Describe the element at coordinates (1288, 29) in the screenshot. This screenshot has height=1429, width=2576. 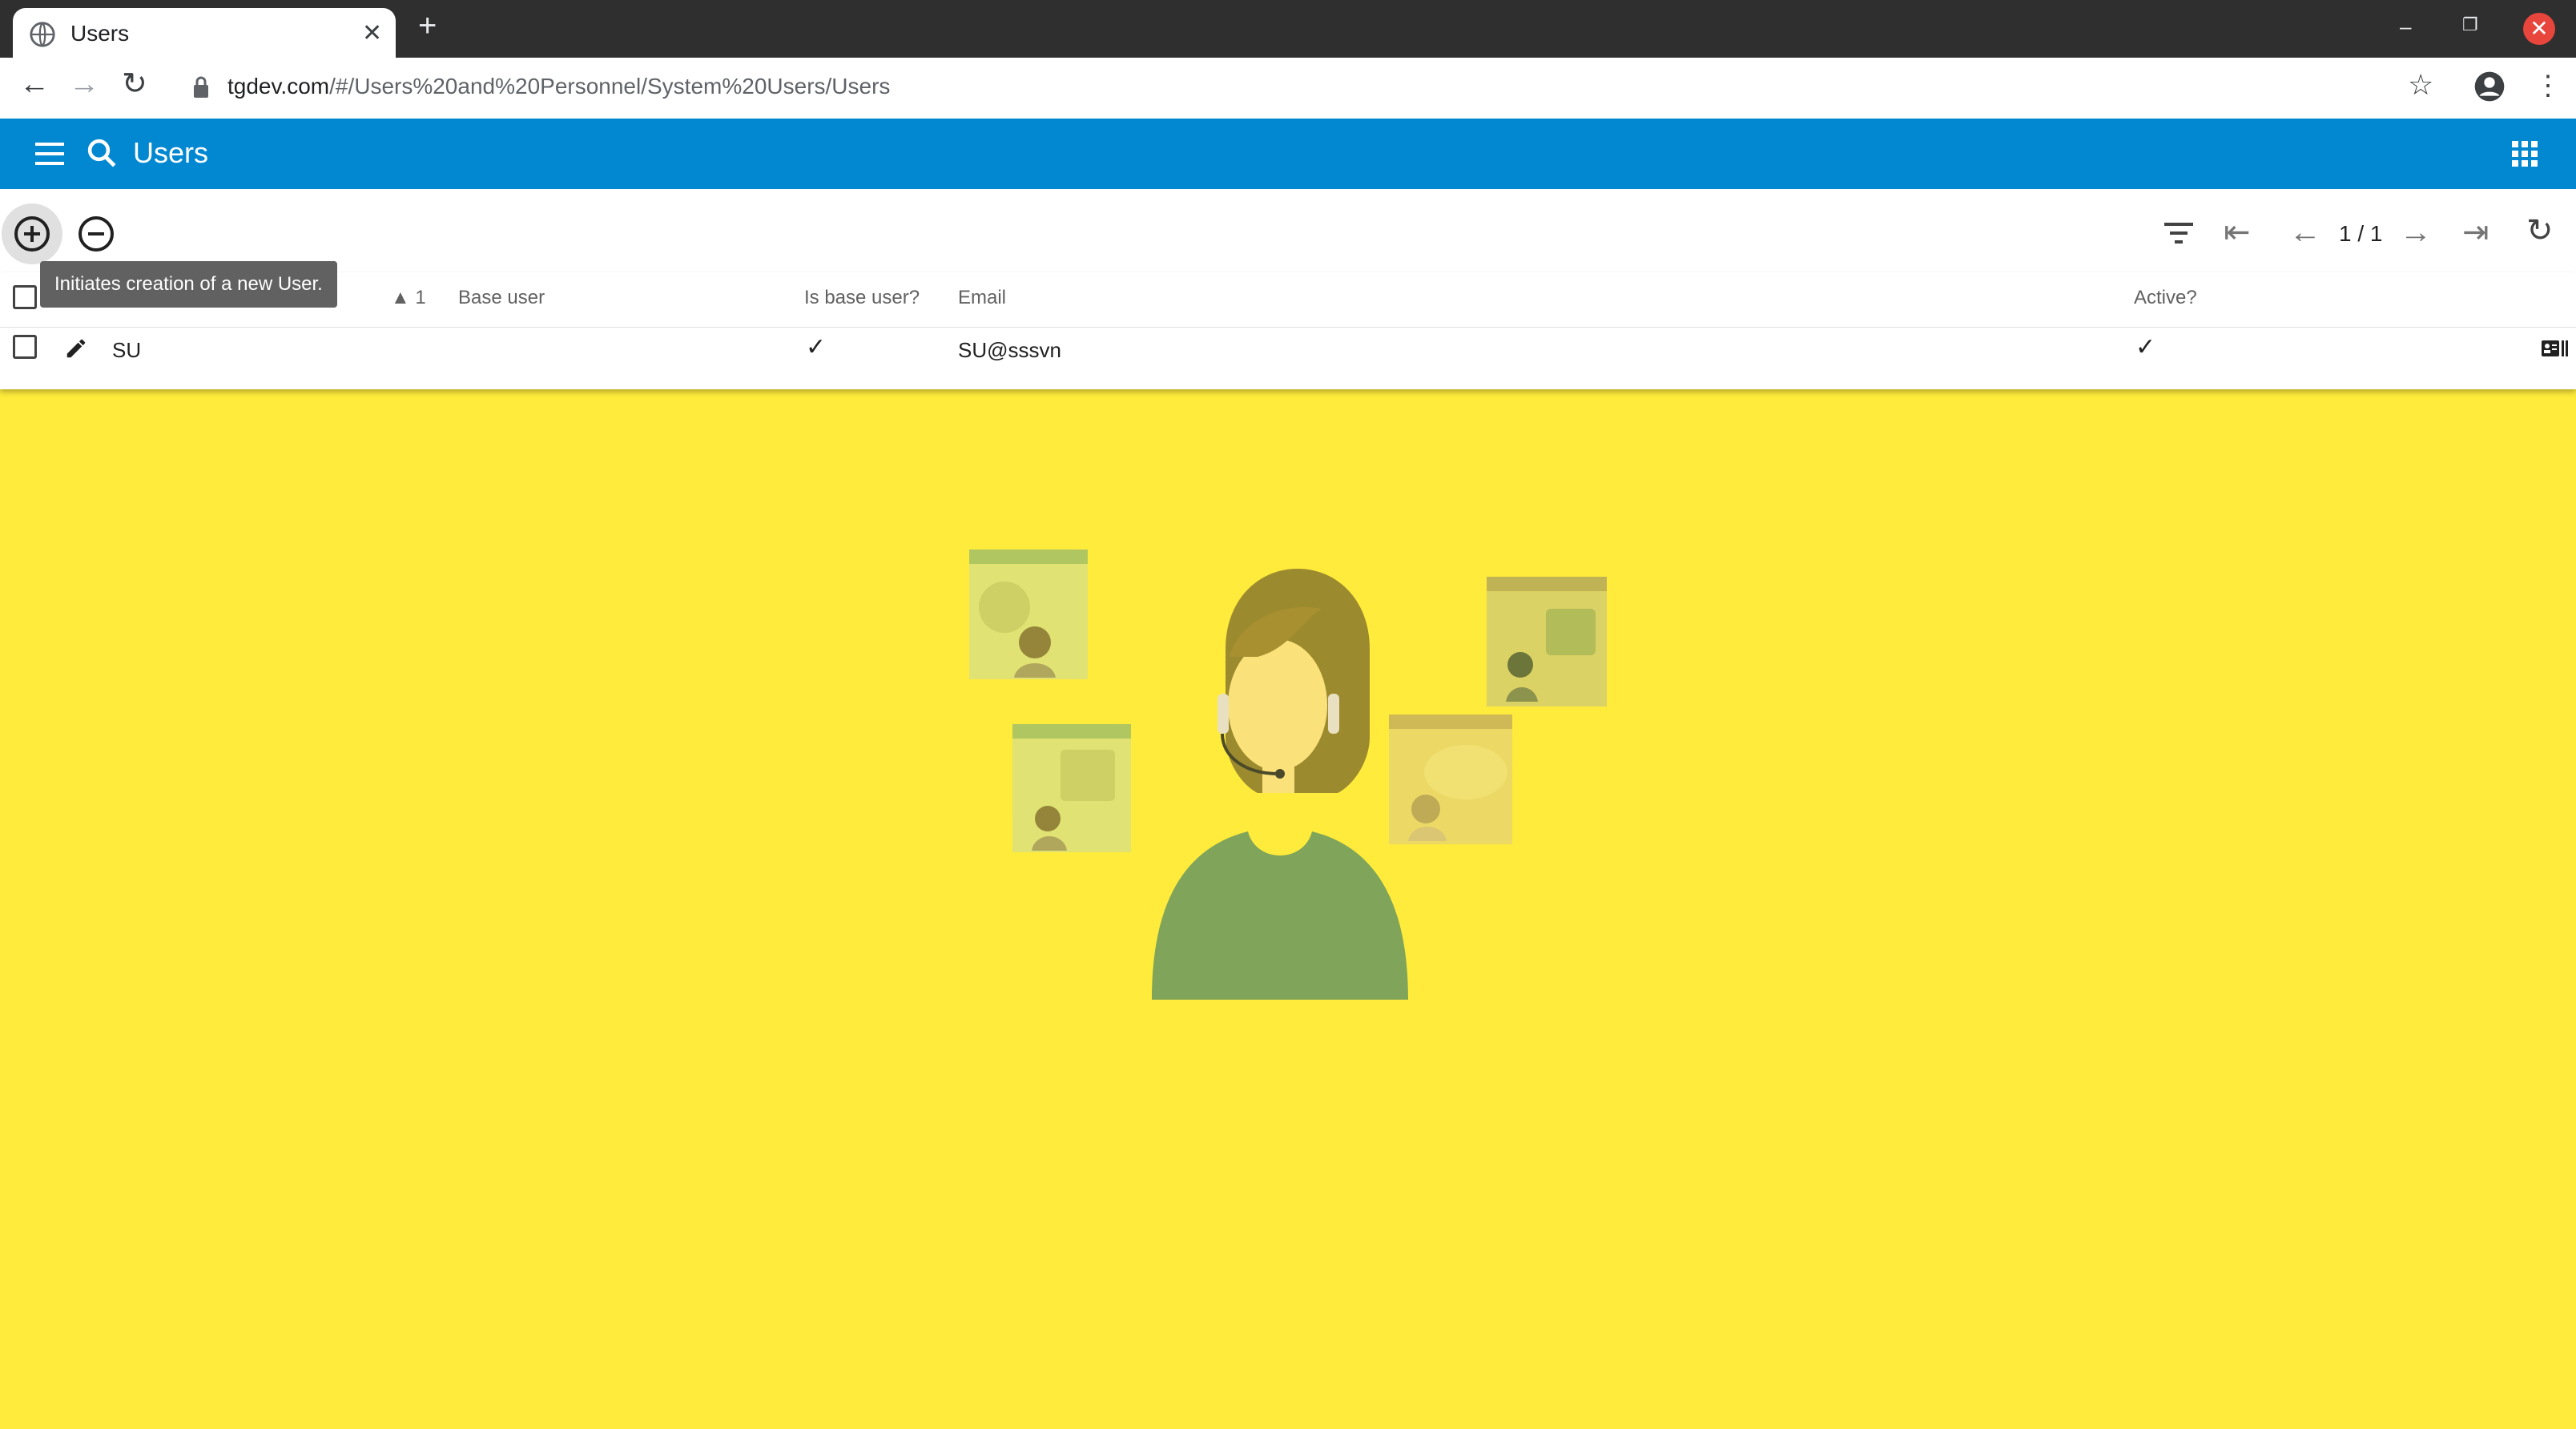
I see `browser-tab-bar: Users ✕ + – ❐ ✕` at that location.